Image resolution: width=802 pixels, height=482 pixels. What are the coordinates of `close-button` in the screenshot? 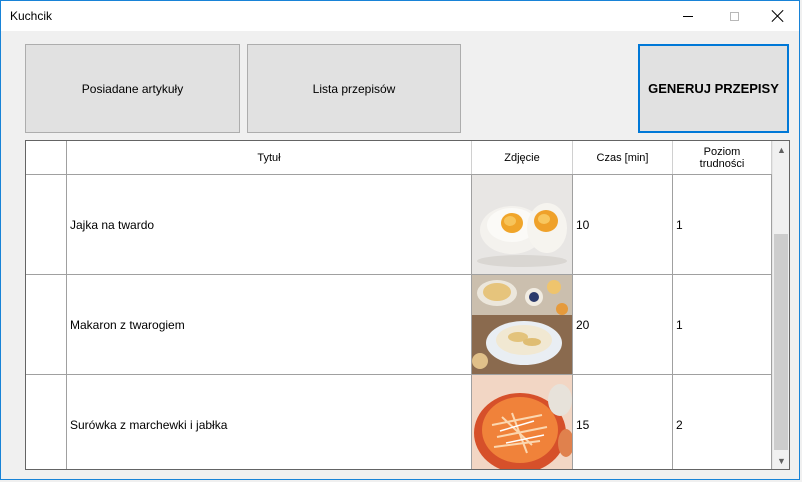 It's located at (778, 16).